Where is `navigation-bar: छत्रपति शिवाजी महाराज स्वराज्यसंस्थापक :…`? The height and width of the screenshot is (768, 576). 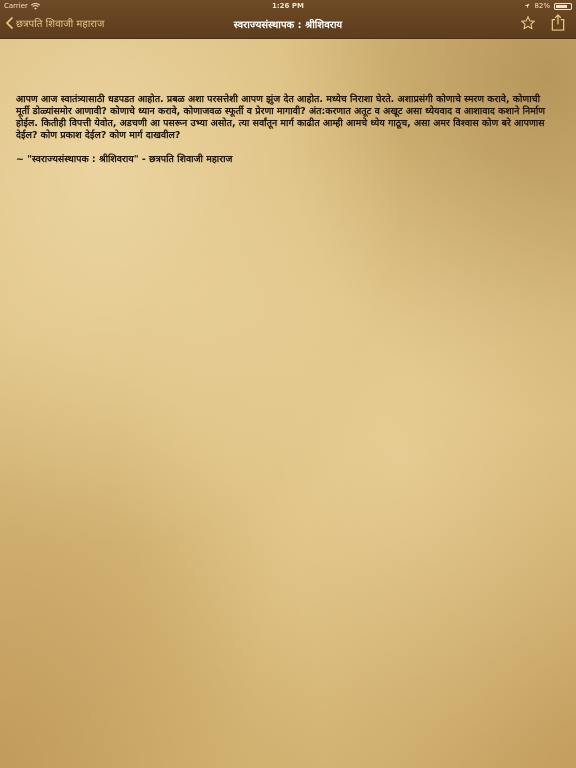 navigation-bar: छत्रपति शिवाजी महाराज स्वराज्यसंस्थापक :… is located at coordinates (288, 24).